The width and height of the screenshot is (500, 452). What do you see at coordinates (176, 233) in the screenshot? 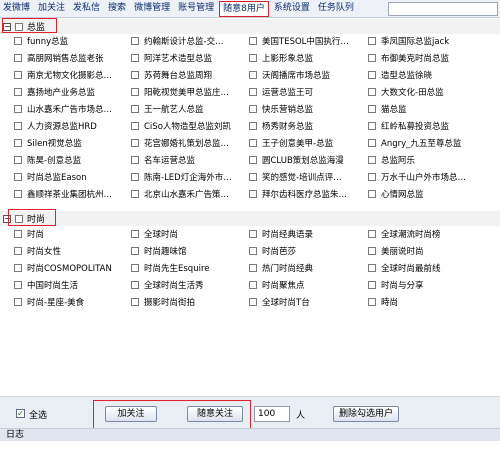
I see `list-item: 全球时尚` at bounding box center [176, 233].